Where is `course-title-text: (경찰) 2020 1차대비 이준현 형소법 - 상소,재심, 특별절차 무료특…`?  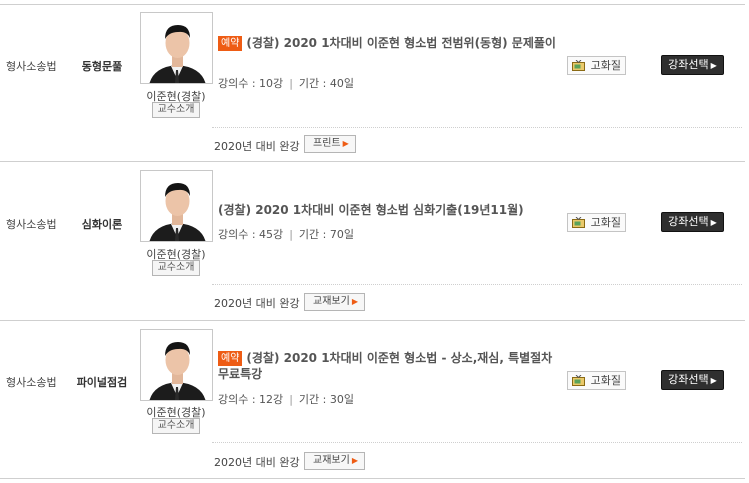
course-title-text: (경찰) 2020 1차대비 이준현 형소법 - 상소,재심, 특별절차 무료특… is located at coordinates (385, 366).